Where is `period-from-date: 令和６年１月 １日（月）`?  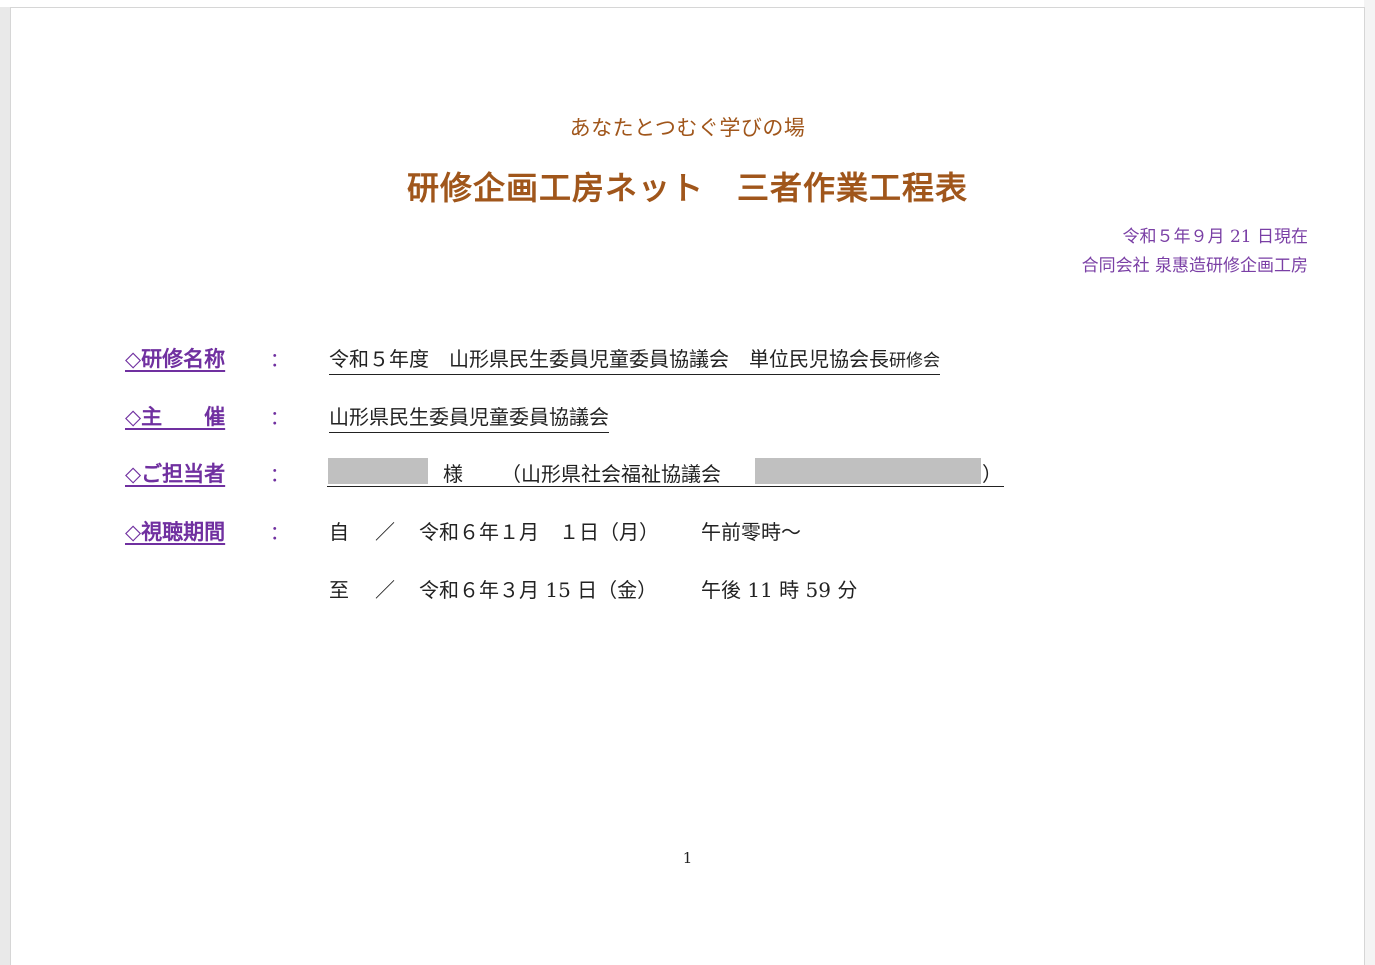
period-from-date: 令和６年１月 １日（月） is located at coordinates (539, 532).